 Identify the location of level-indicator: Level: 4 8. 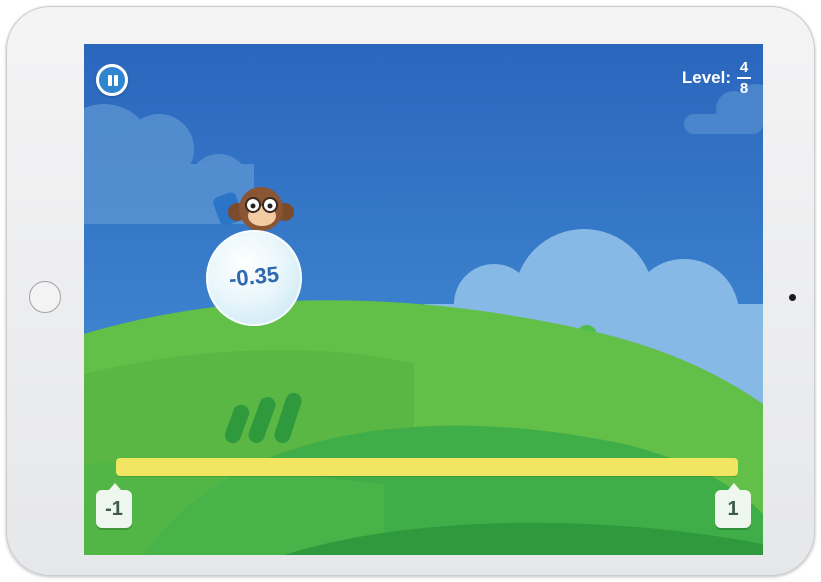
(716, 78).